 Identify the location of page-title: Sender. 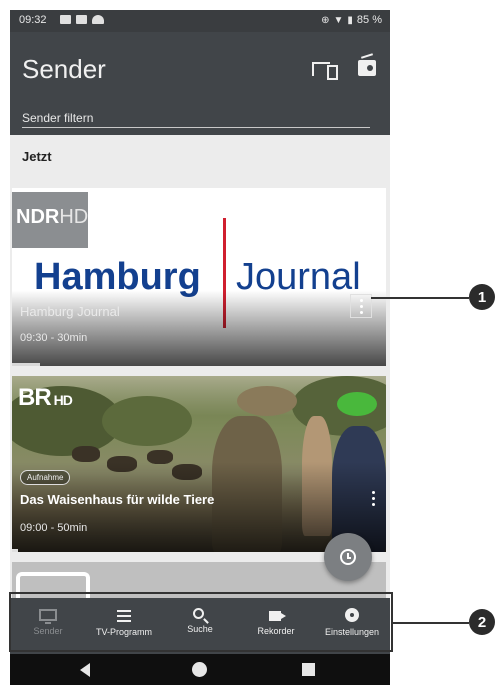
(64, 69).